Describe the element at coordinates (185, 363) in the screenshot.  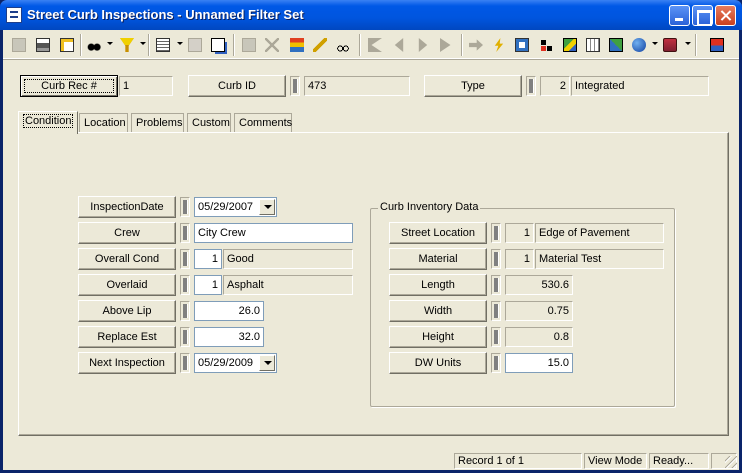
I see `next-inspection-grip` at that location.